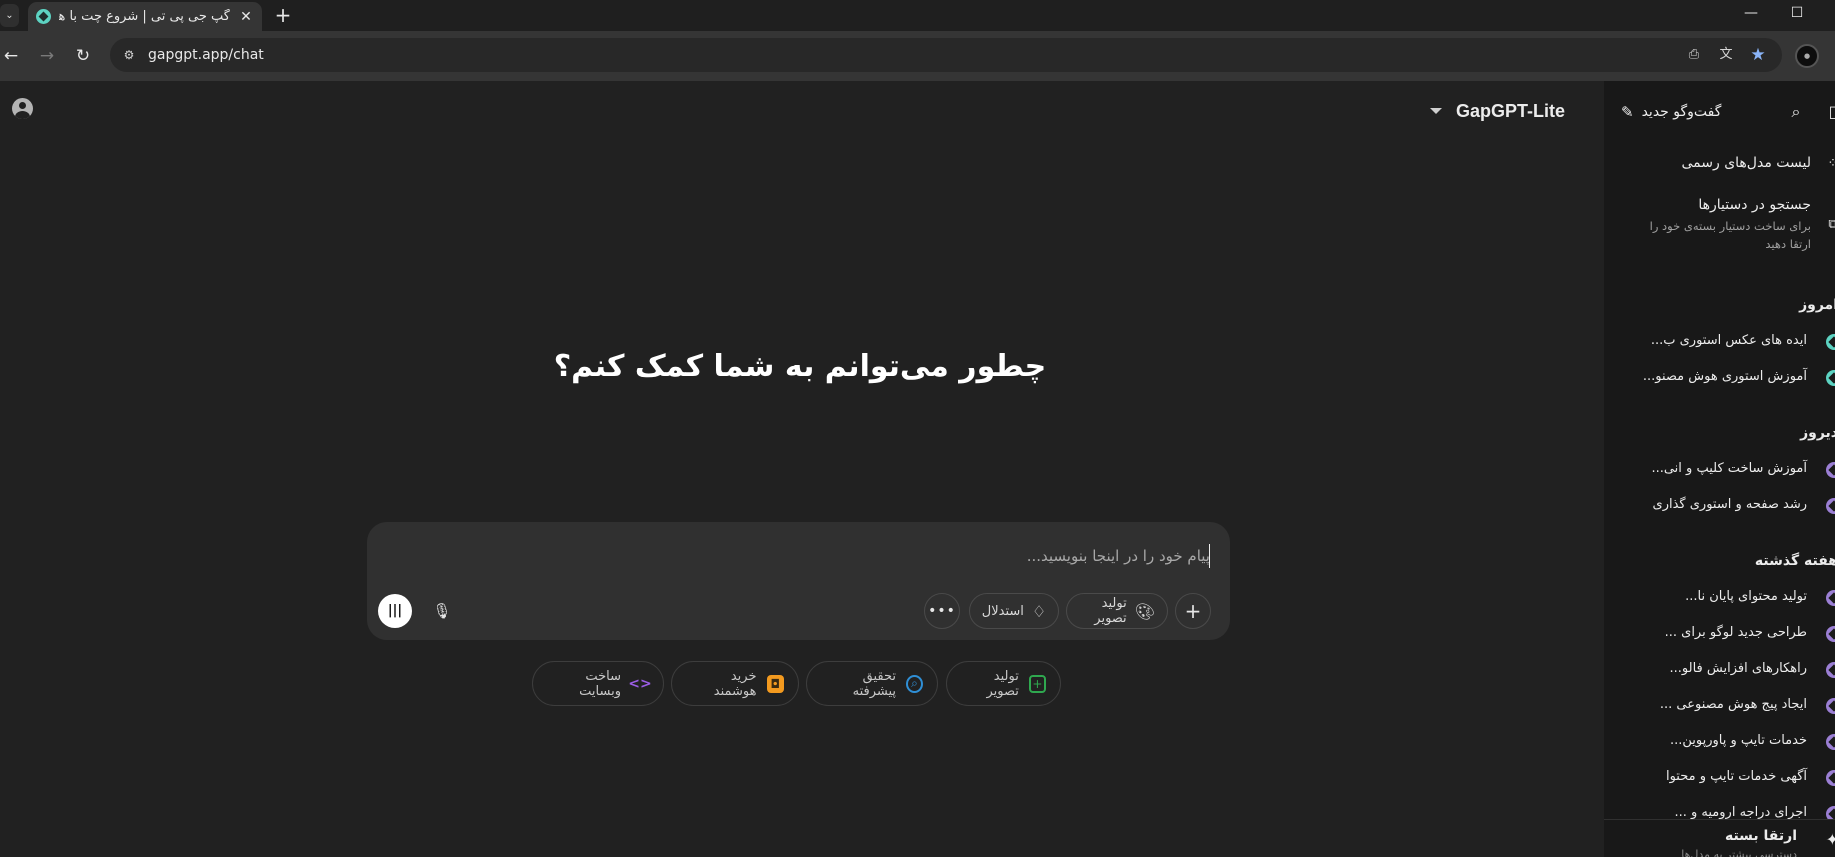 The height and width of the screenshot is (857, 1835). I want to click on model-selector: GapGPT-Lite, so click(1497, 111).